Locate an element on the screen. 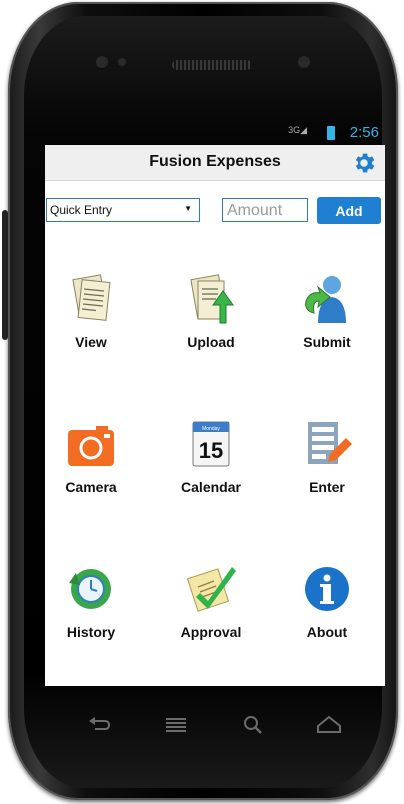  upload-receipt-icon is located at coordinates (212, 299).